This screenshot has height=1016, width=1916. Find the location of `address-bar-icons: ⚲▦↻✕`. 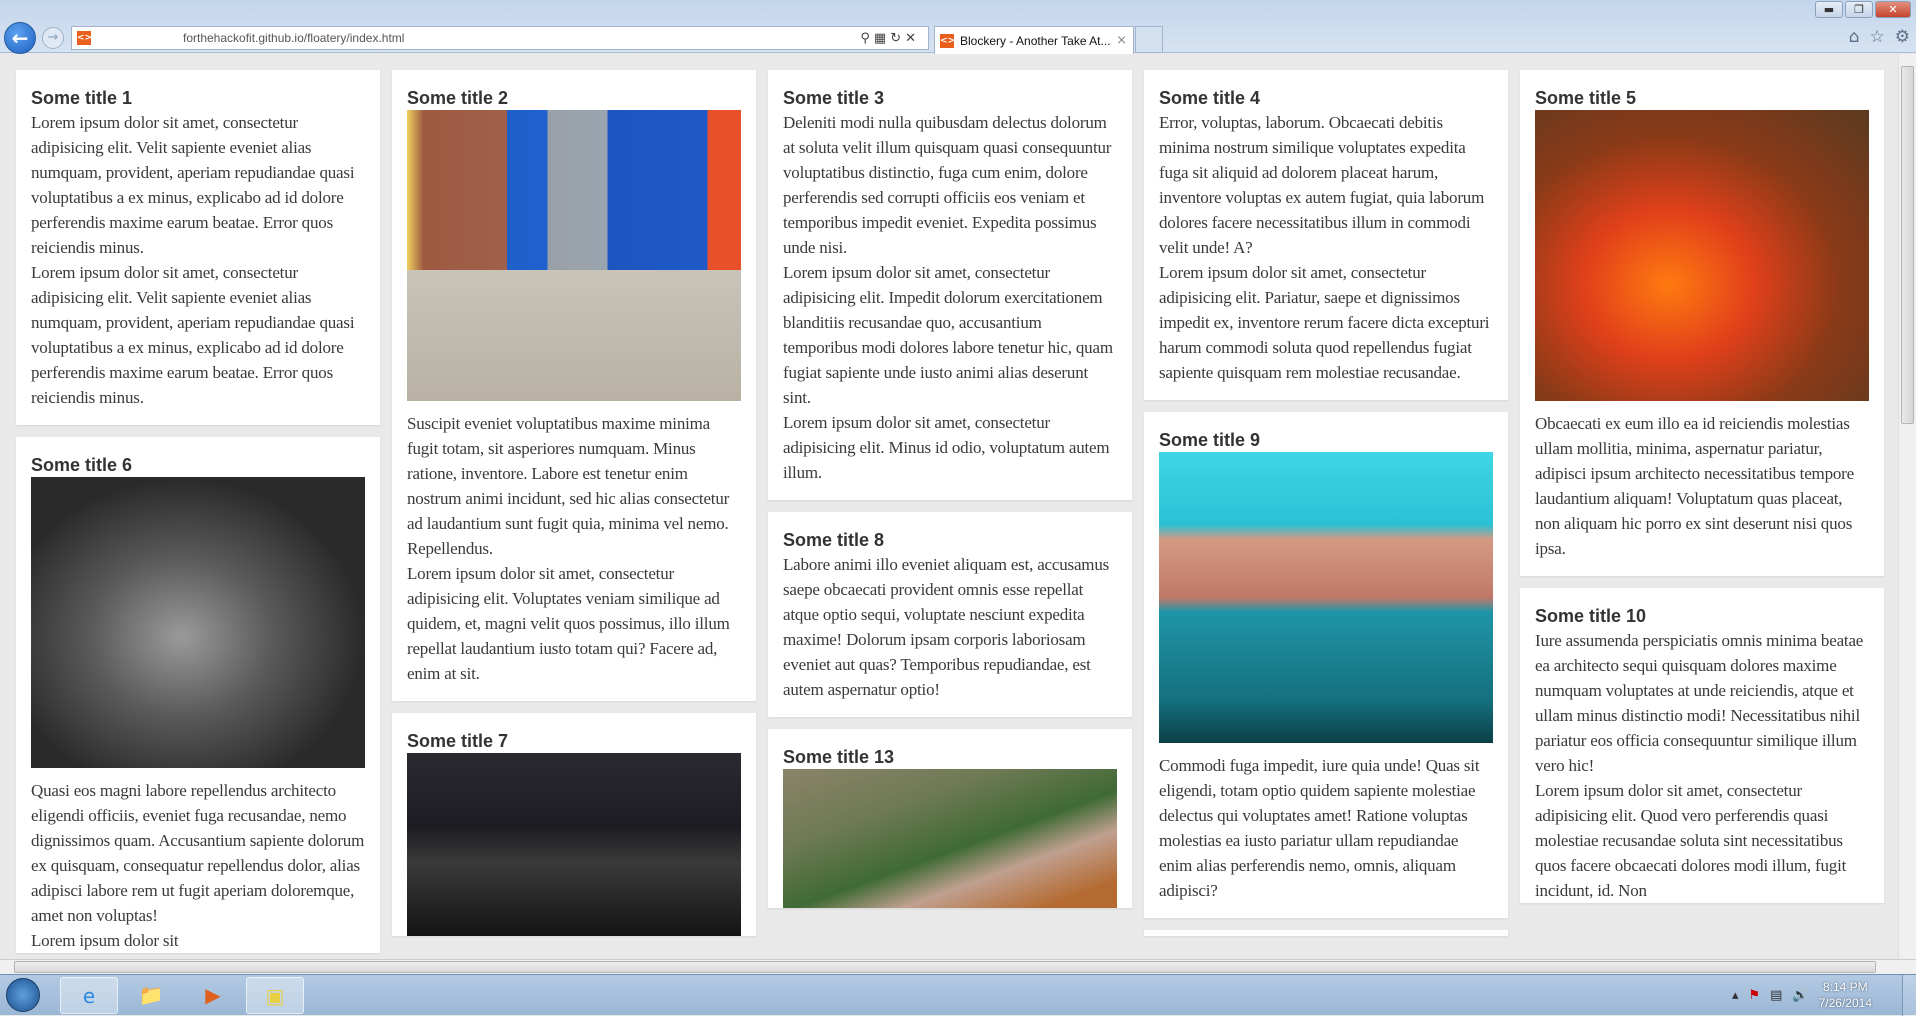

address-bar-icons: ⚲▦↻✕ is located at coordinates (890, 38).